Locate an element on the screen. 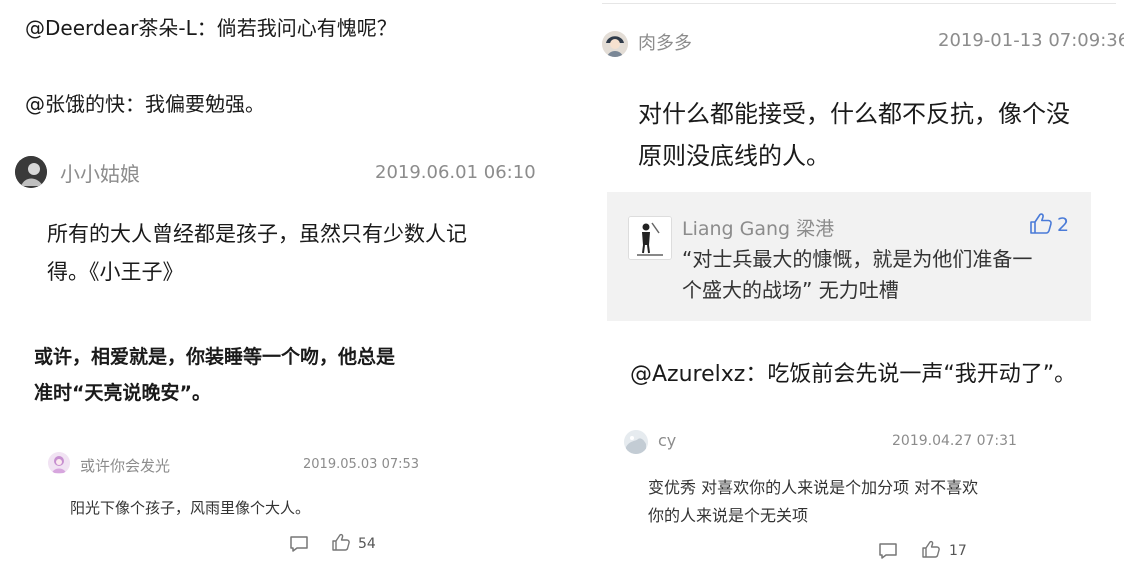  nested-reply-like-count: 2 is located at coordinates (1063, 225).